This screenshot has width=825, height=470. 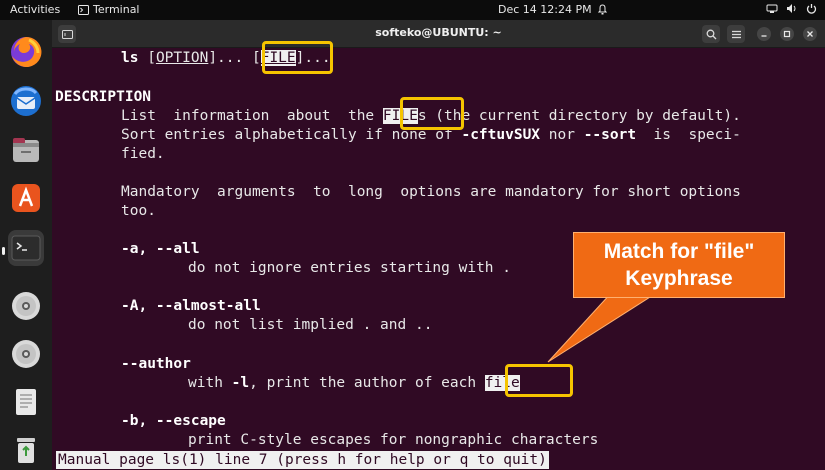 I want to click on callout-line-2: Keyphrase, so click(x=679, y=278).